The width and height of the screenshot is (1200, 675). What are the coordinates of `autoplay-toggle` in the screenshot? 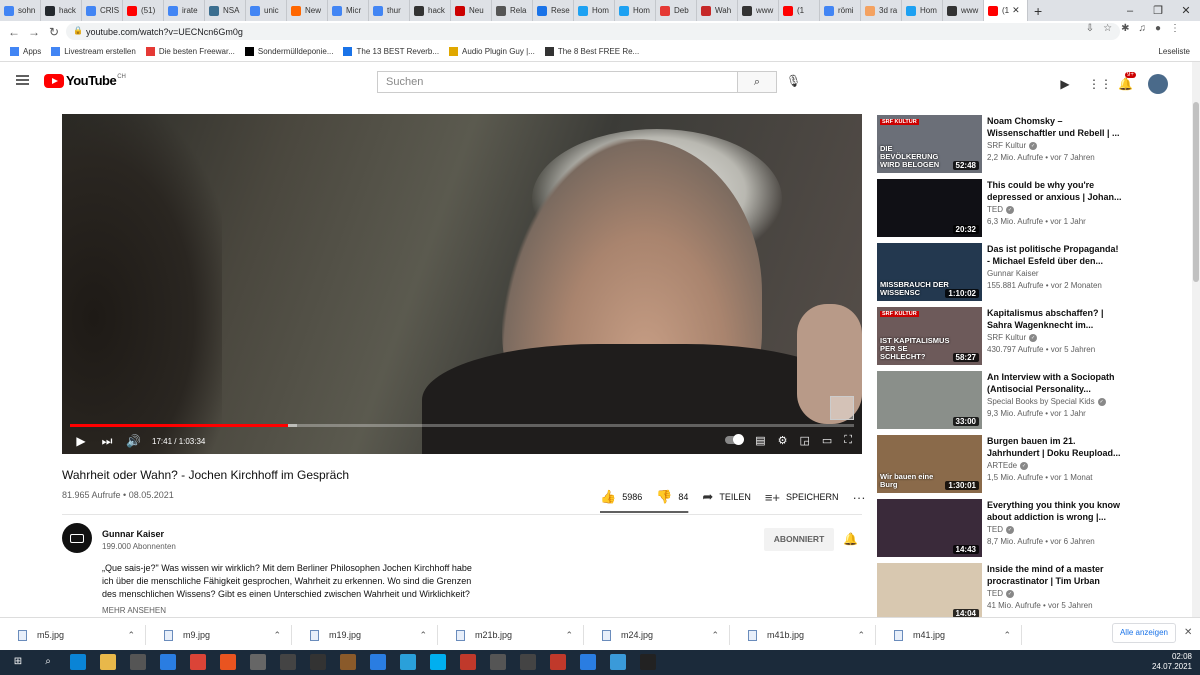 It's located at (735, 439).